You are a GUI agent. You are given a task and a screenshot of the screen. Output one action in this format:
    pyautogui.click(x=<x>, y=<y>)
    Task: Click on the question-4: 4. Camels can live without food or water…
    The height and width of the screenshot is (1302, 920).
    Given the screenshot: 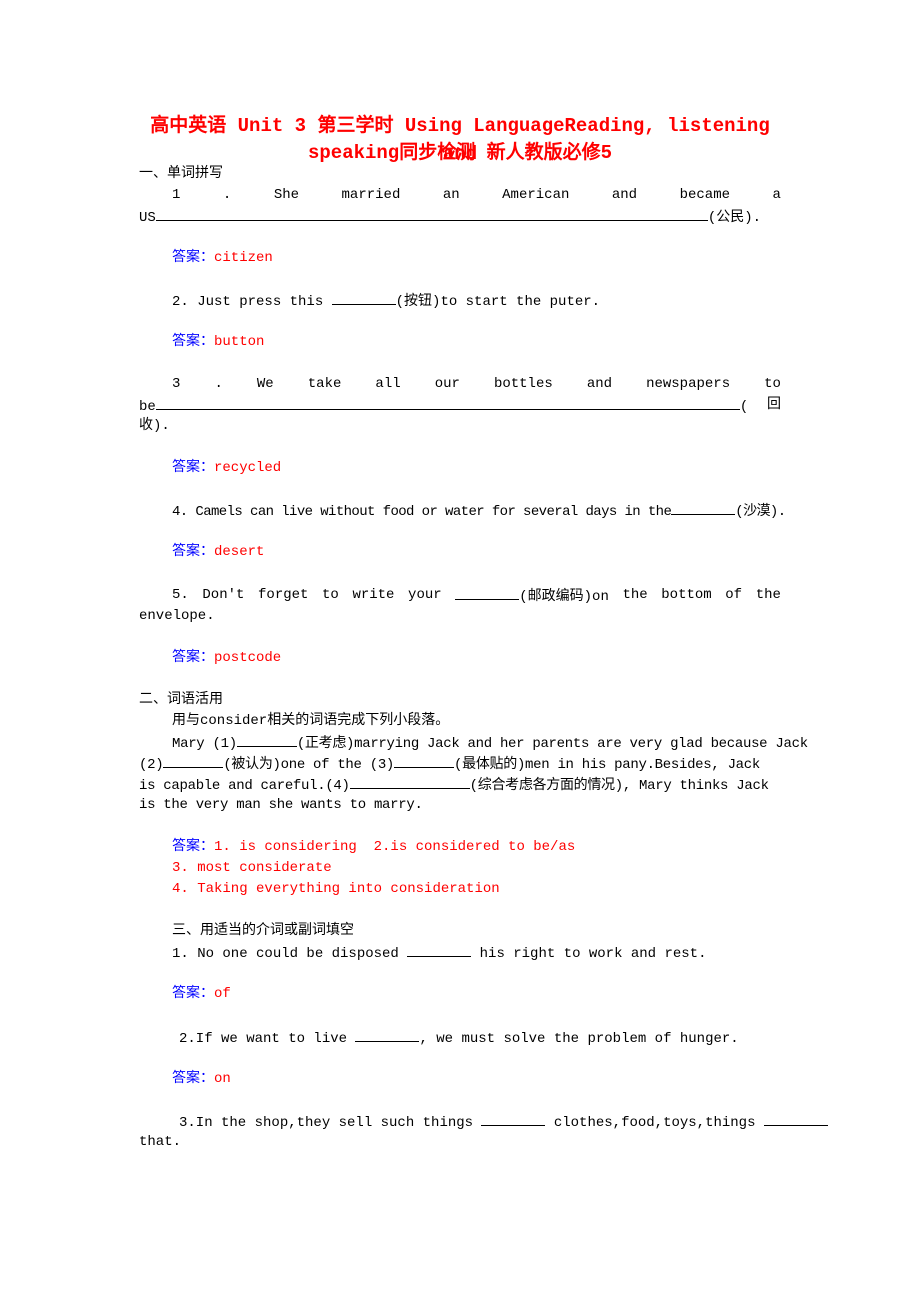 What is the action you would take?
    pyautogui.click(x=476, y=511)
    